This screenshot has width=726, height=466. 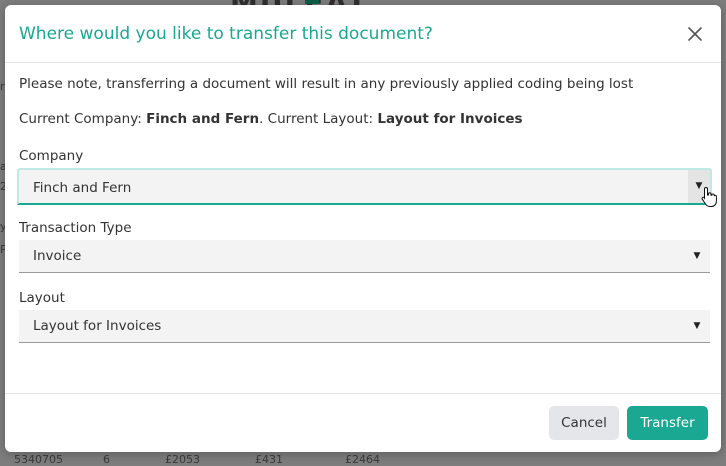 What do you see at coordinates (203, 119) in the screenshot?
I see `current-company-value: Finch and Fern` at bounding box center [203, 119].